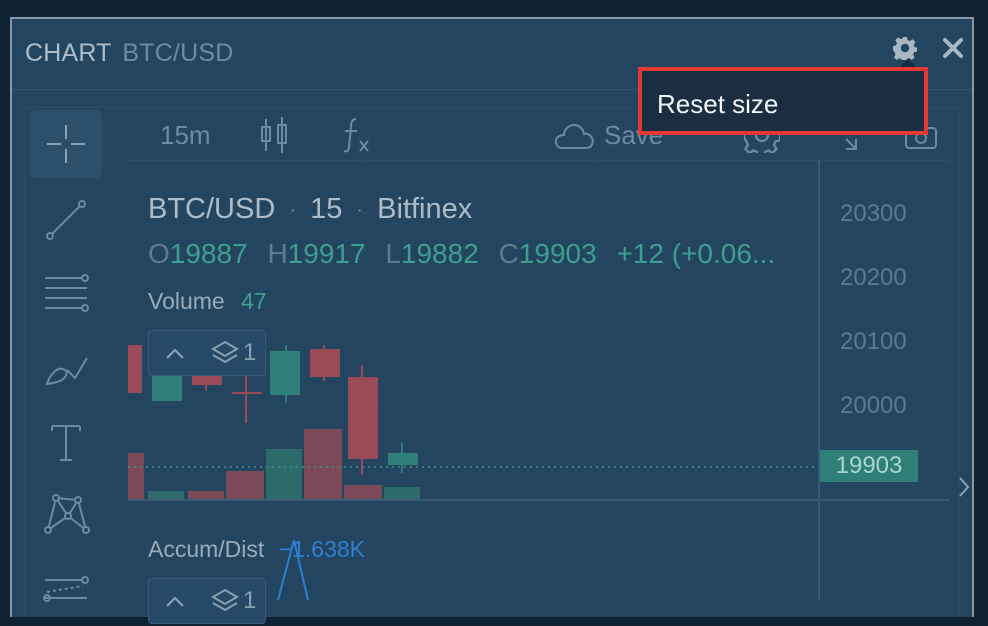 This screenshot has height=626, width=988. Describe the element at coordinates (425, 209) in the screenshot. I see `legend-exchange: Bitfinex` at that location.